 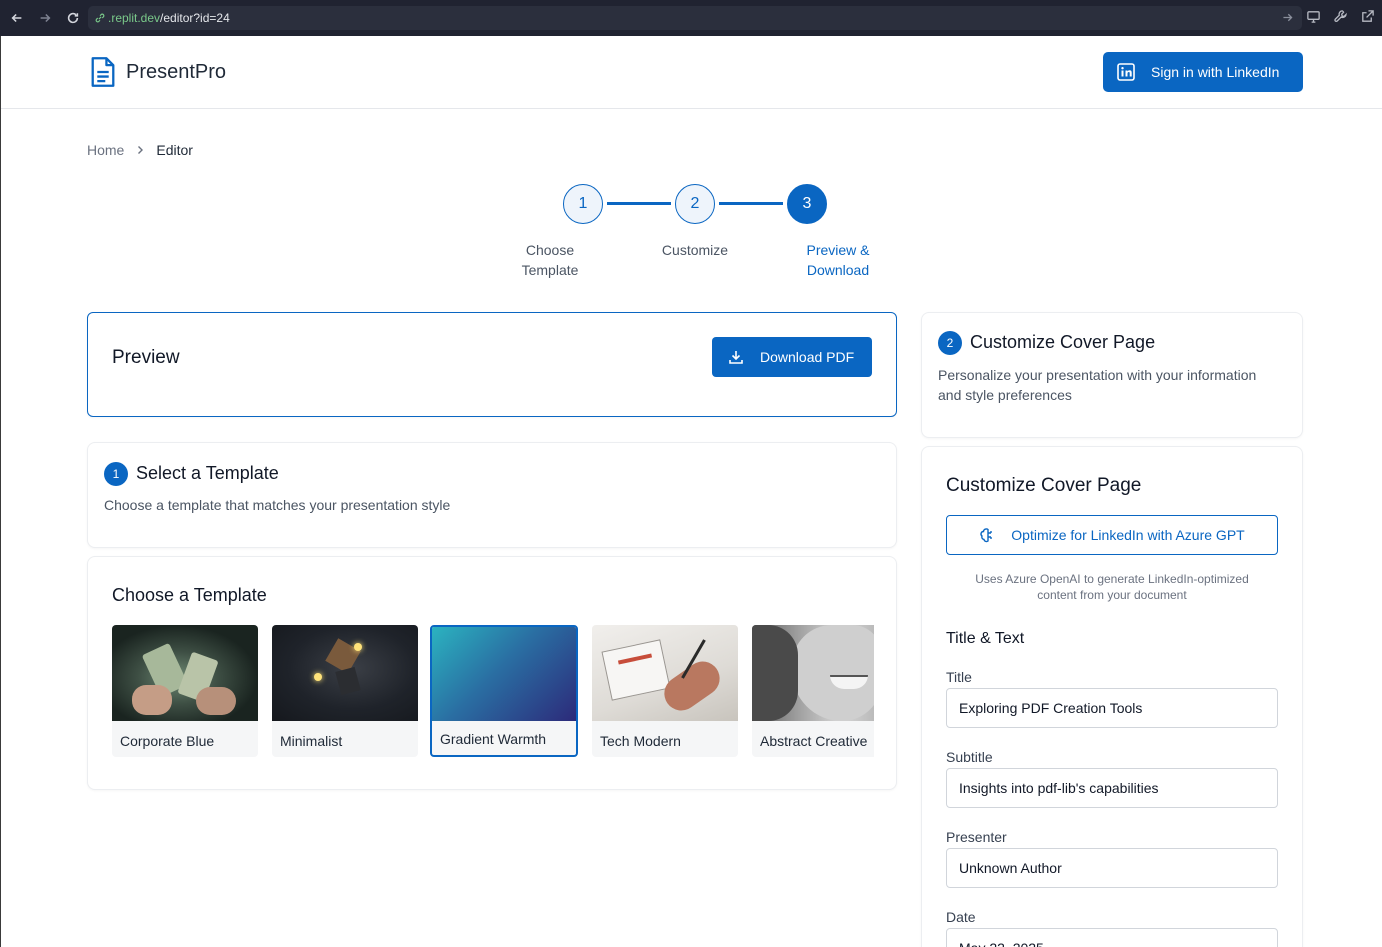 What do you see at coordinates (950, 343) in the screenshot?
I see `step-badge-2: 2` at bounding box center [950, 343].